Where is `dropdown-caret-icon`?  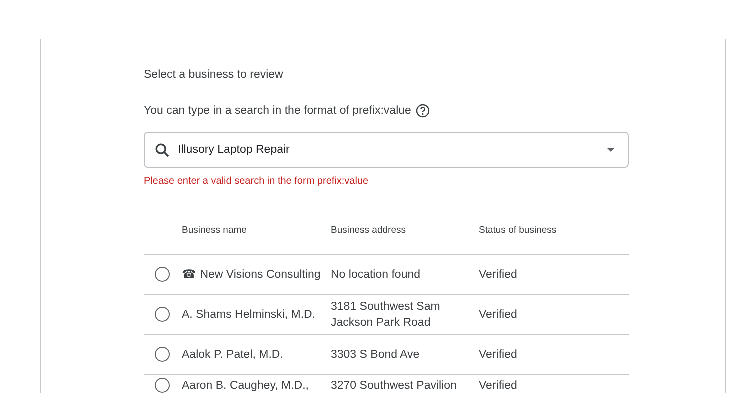
dropdown-caret-icon is located at coordinates (611, 150).